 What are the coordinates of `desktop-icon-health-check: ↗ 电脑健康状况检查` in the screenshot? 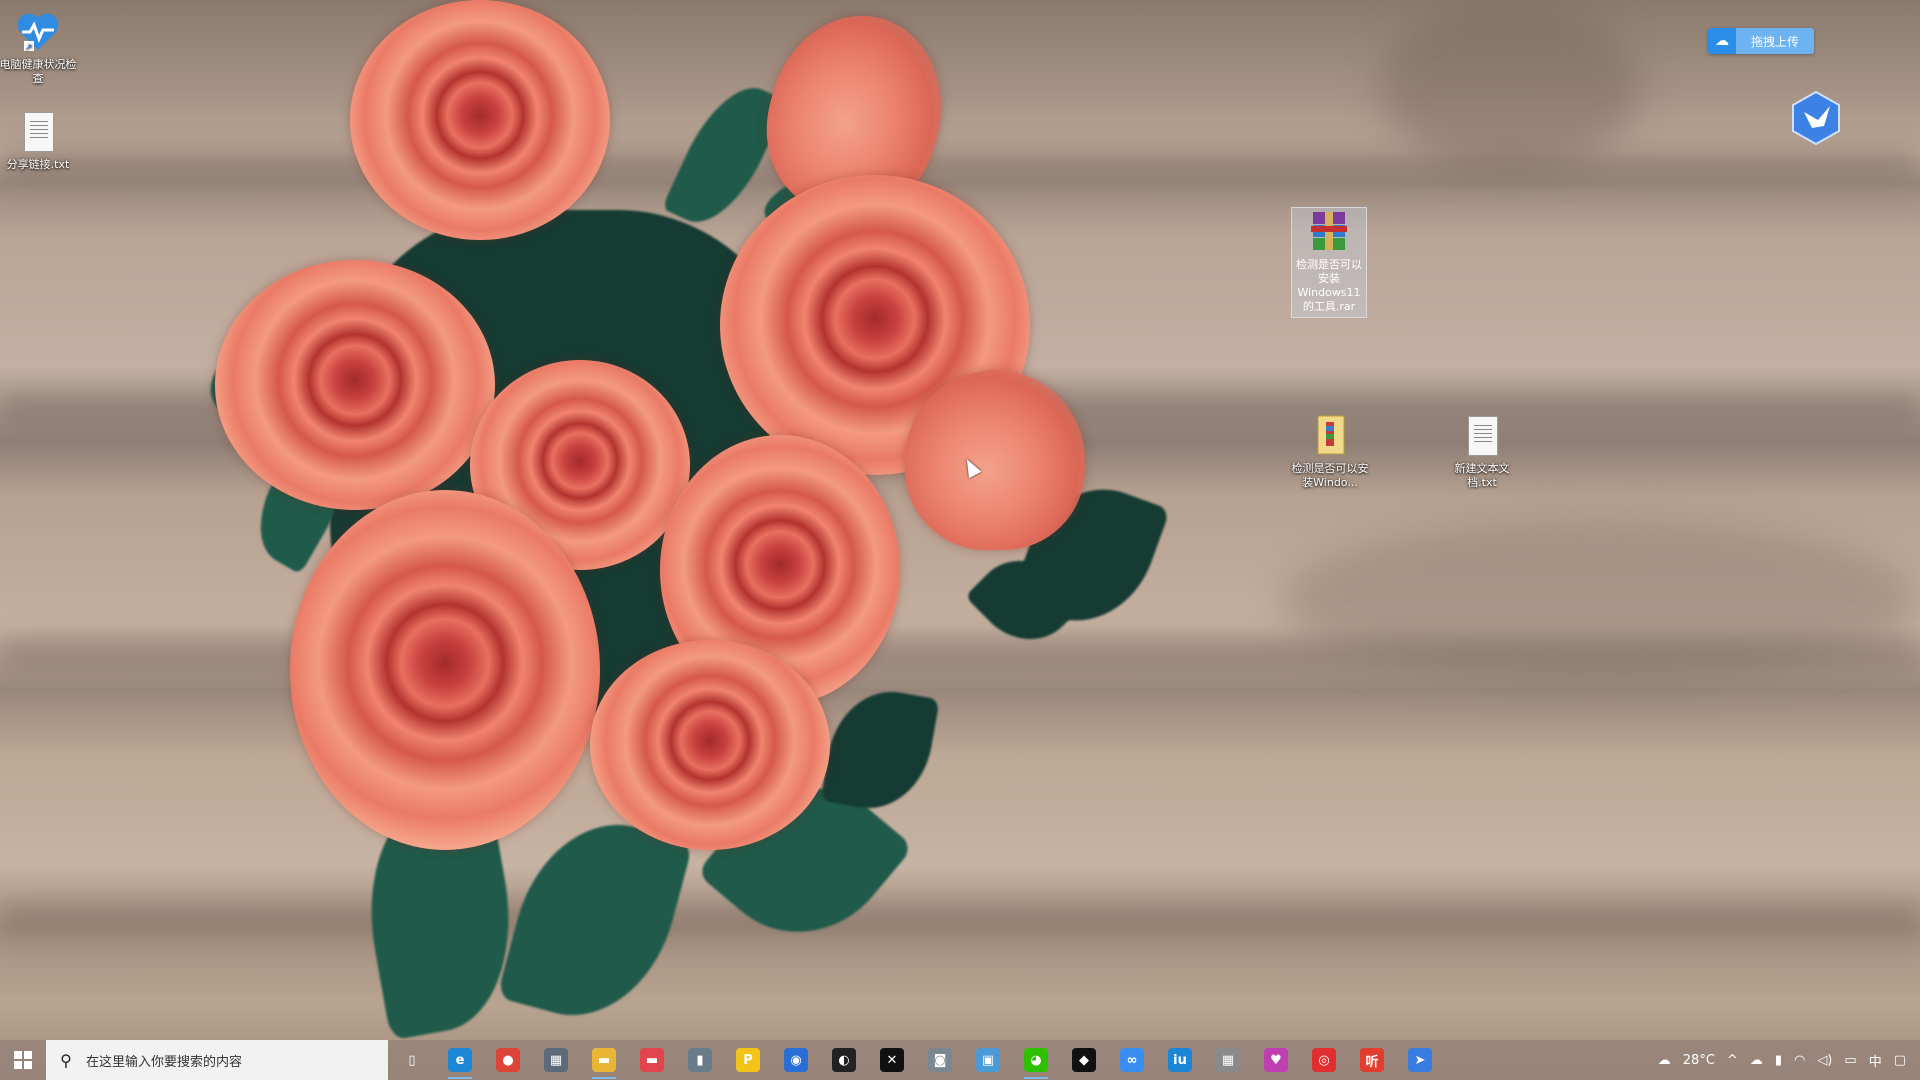 It's located at (39, 47).